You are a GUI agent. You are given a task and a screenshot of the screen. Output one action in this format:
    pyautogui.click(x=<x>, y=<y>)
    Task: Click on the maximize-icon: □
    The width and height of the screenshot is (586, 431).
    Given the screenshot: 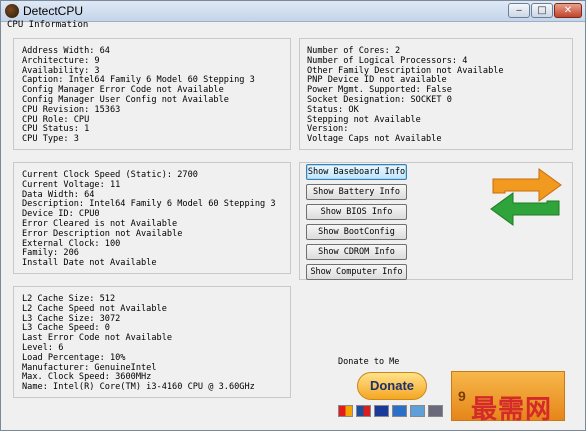 What is the action you would take?
    pyautogui.click(x=542, y=10)
    